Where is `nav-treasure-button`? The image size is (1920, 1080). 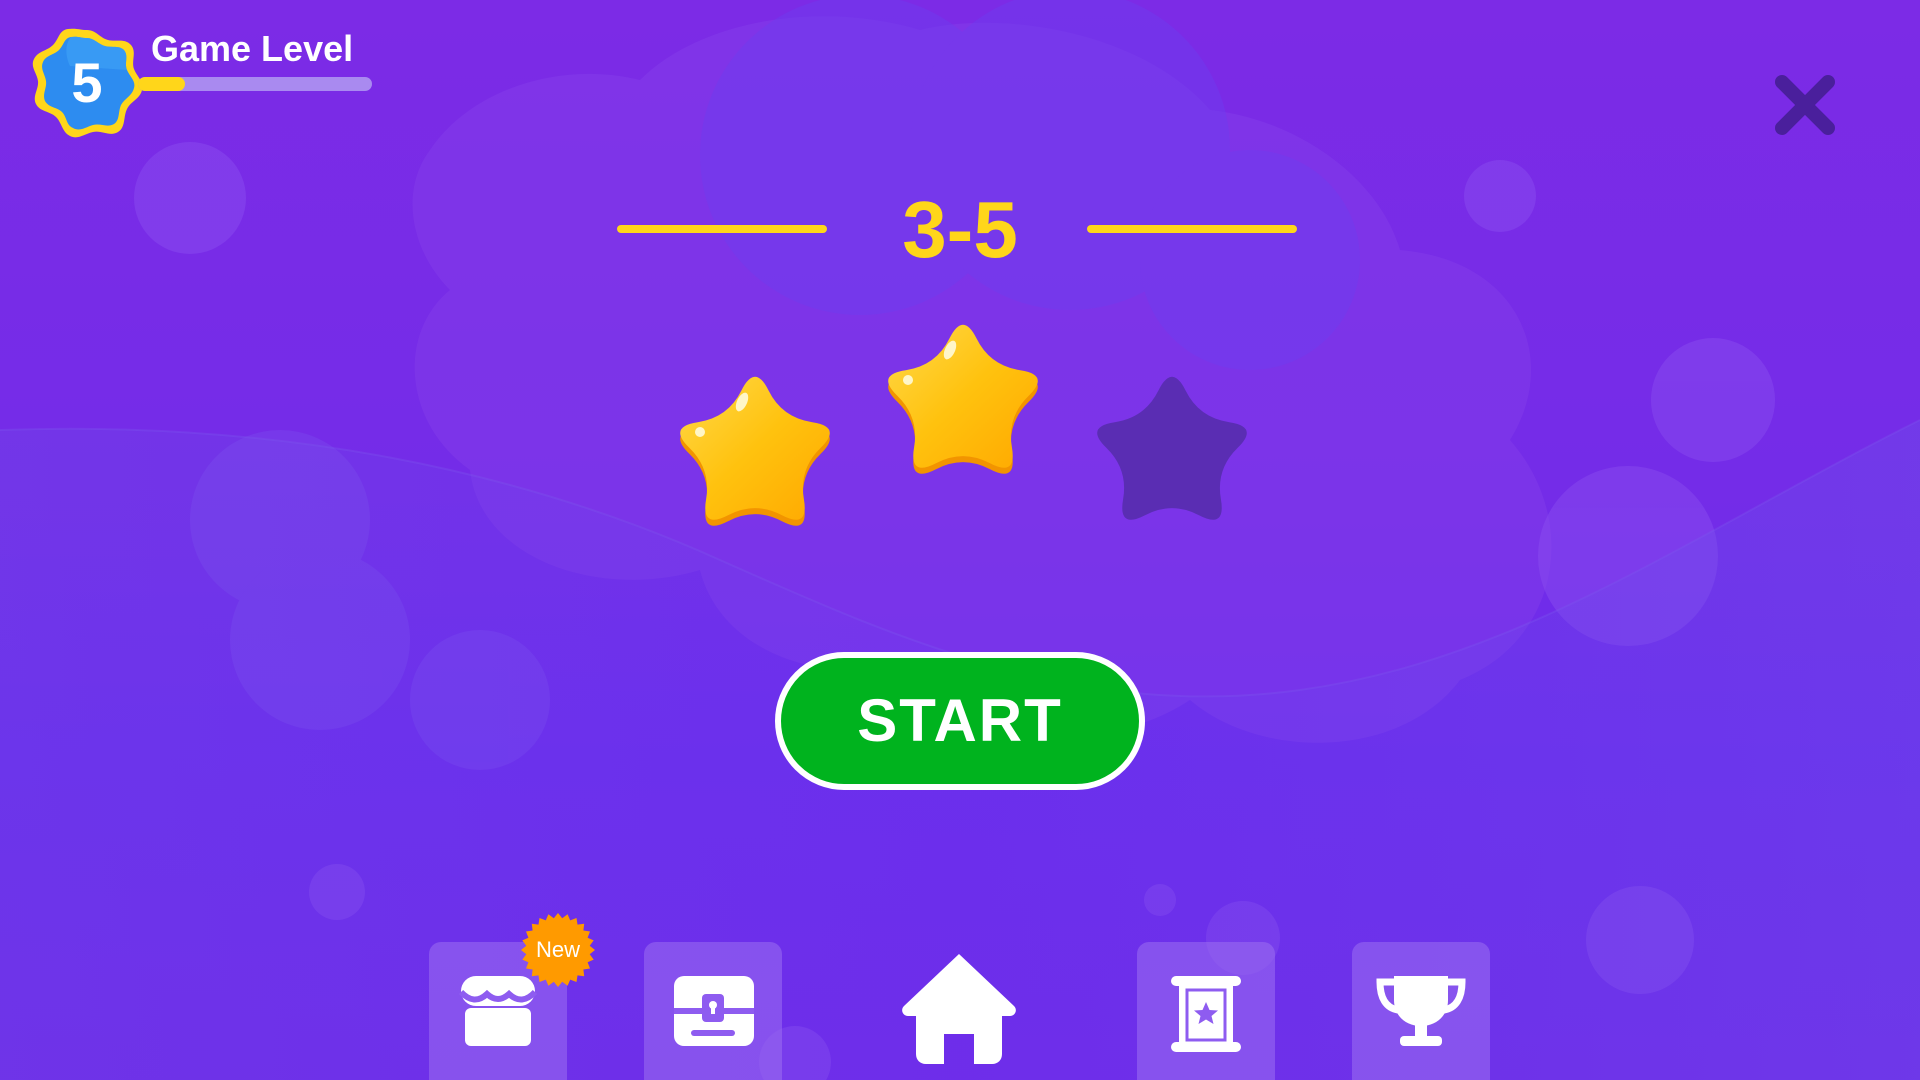 nav-treasure-button is located at coordinates (713, 1011).